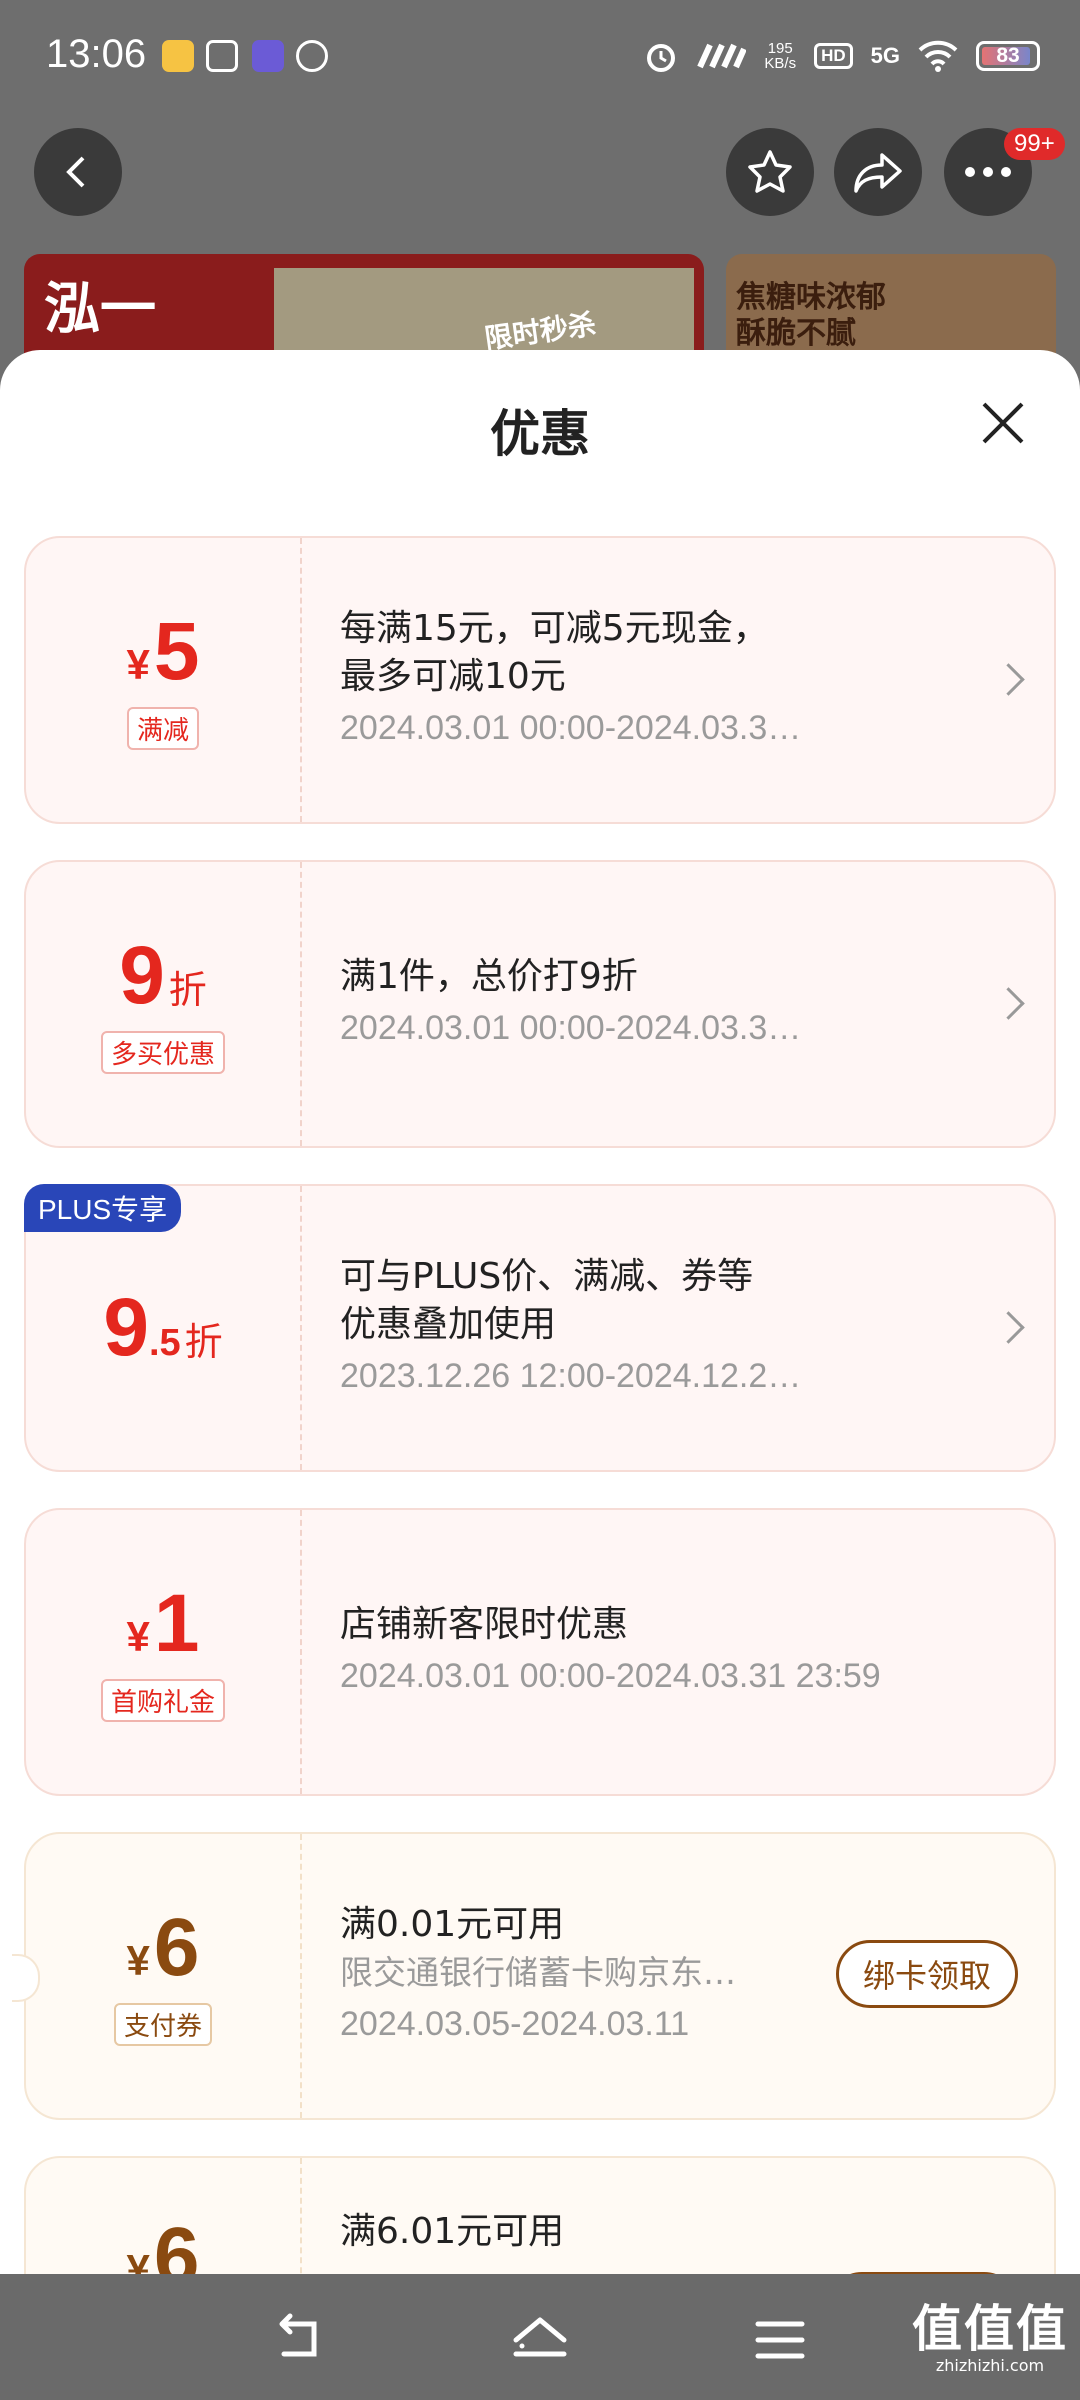  I want to click on thumb-text-line-1: 焦糖味浓郁, so click(811, 297).